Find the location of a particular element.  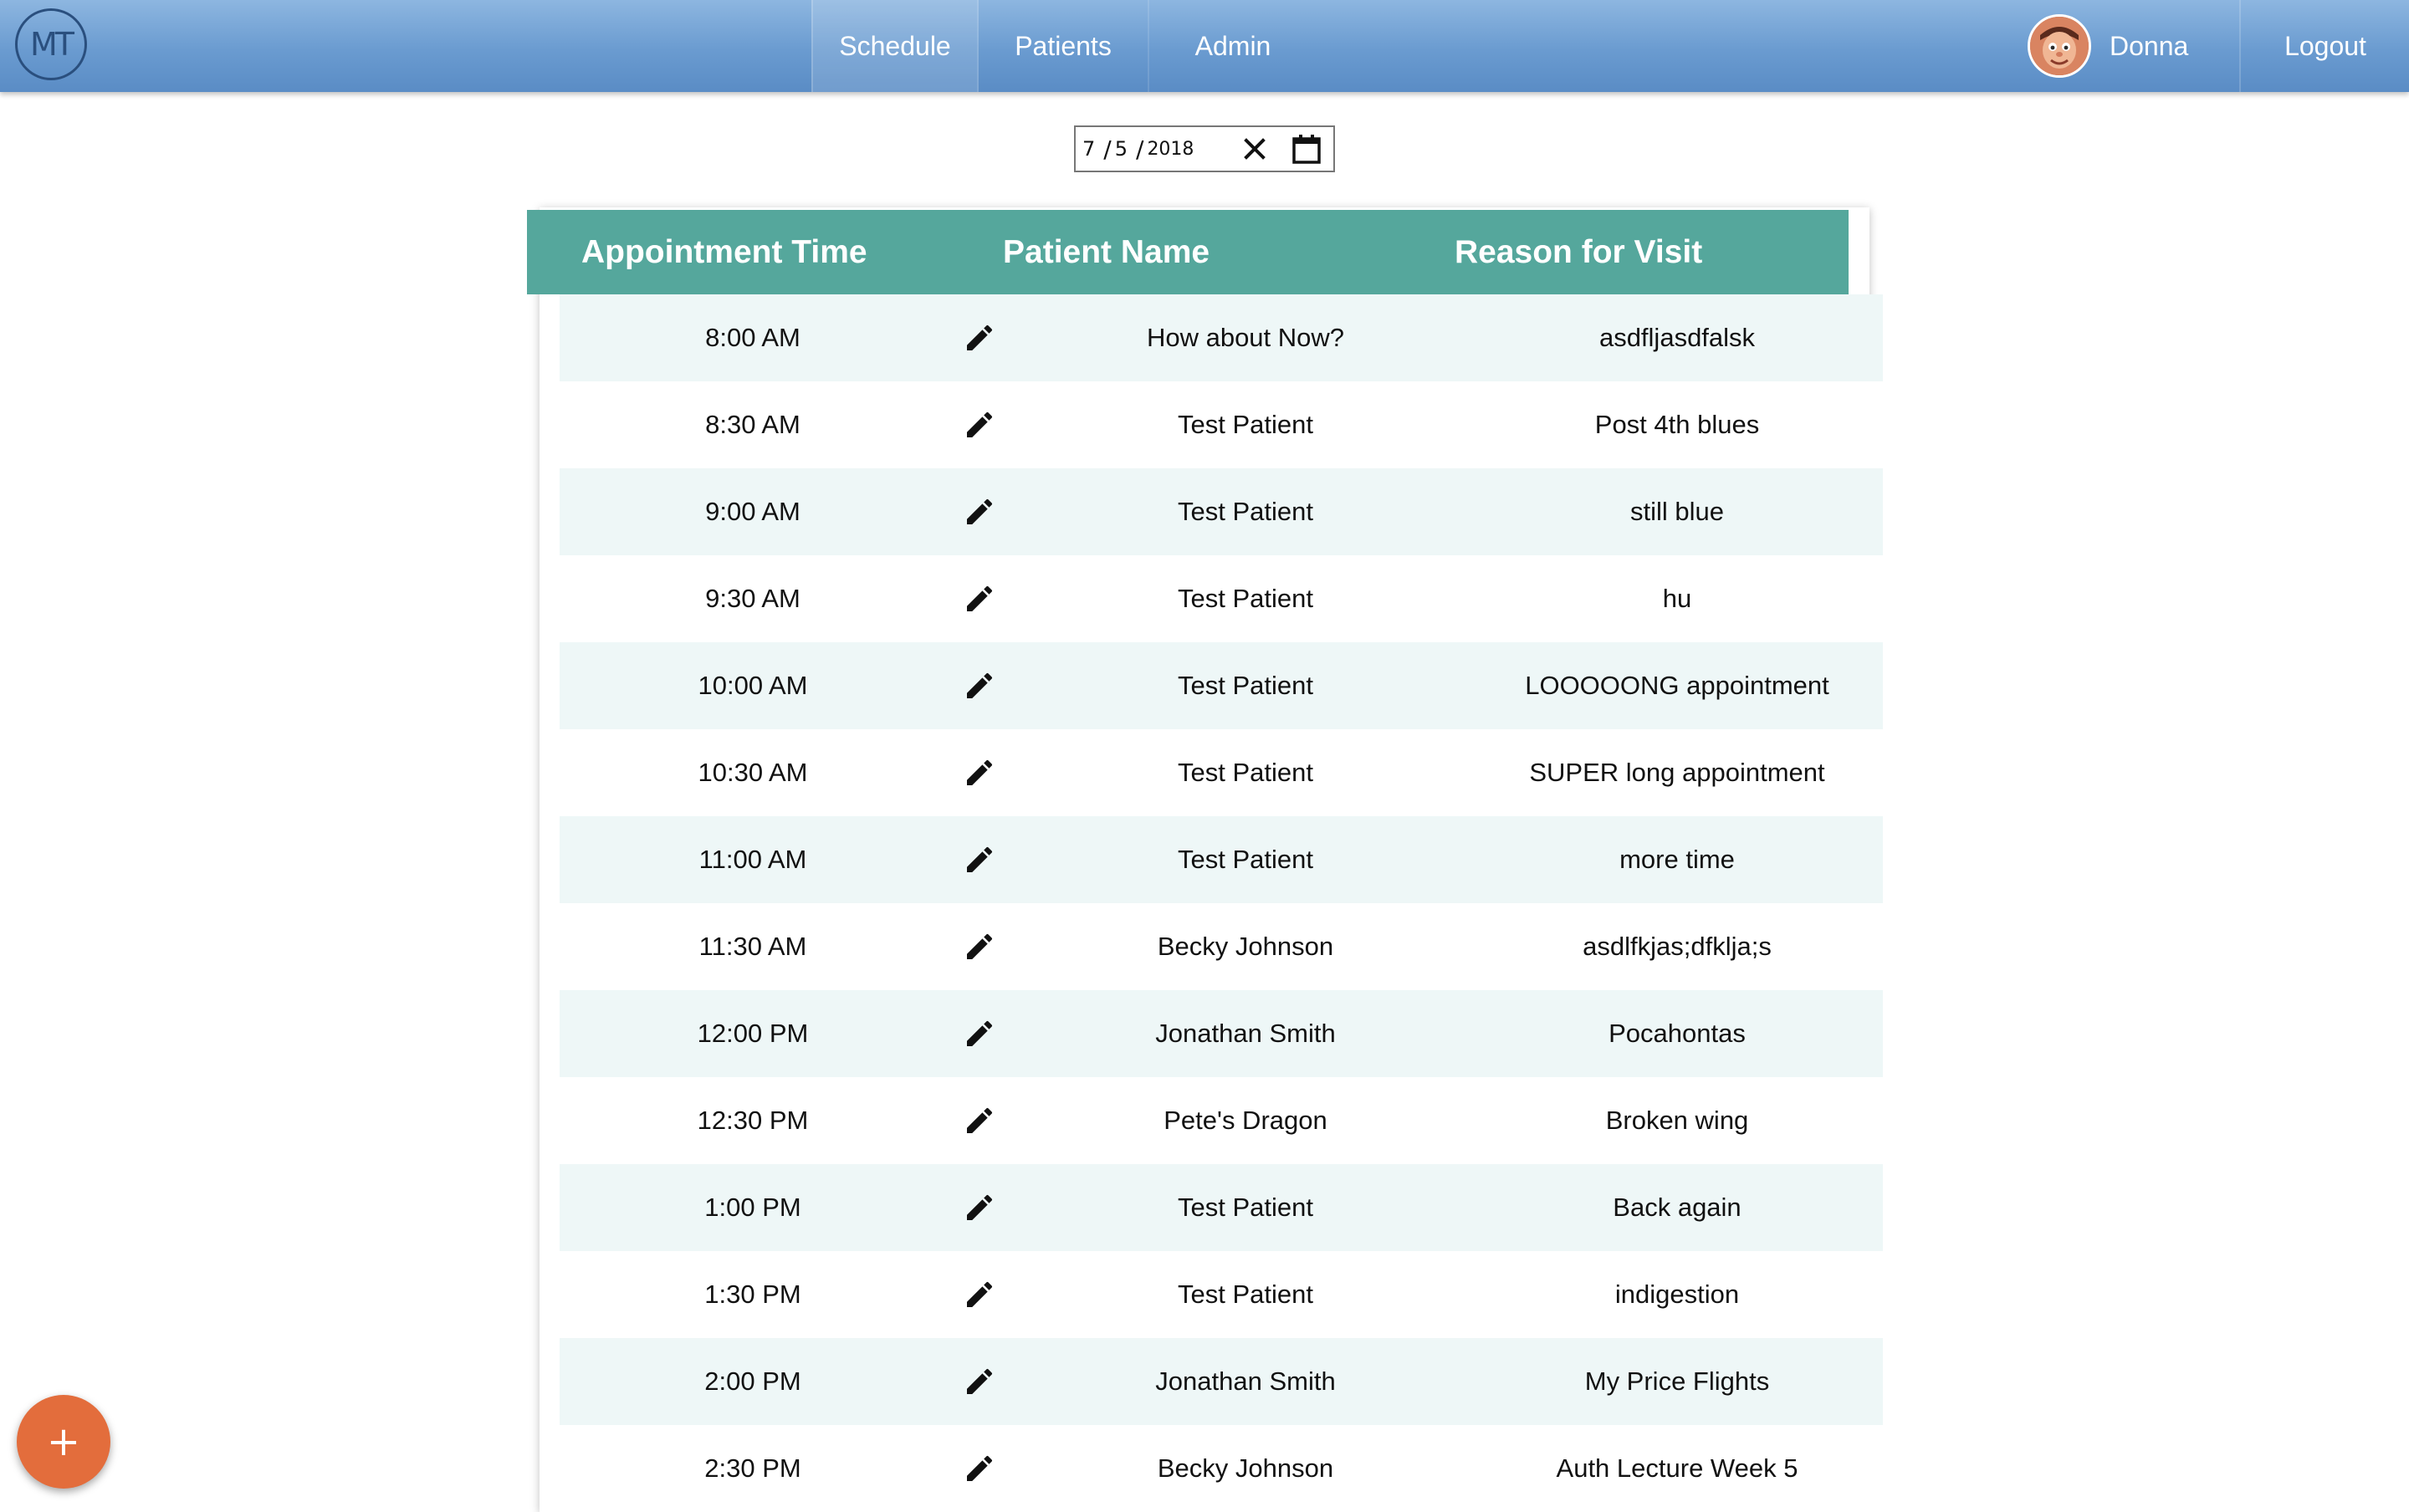

reason-for-visit: Auth Lecture Week 5 is located at coordinates (1677, 1468).